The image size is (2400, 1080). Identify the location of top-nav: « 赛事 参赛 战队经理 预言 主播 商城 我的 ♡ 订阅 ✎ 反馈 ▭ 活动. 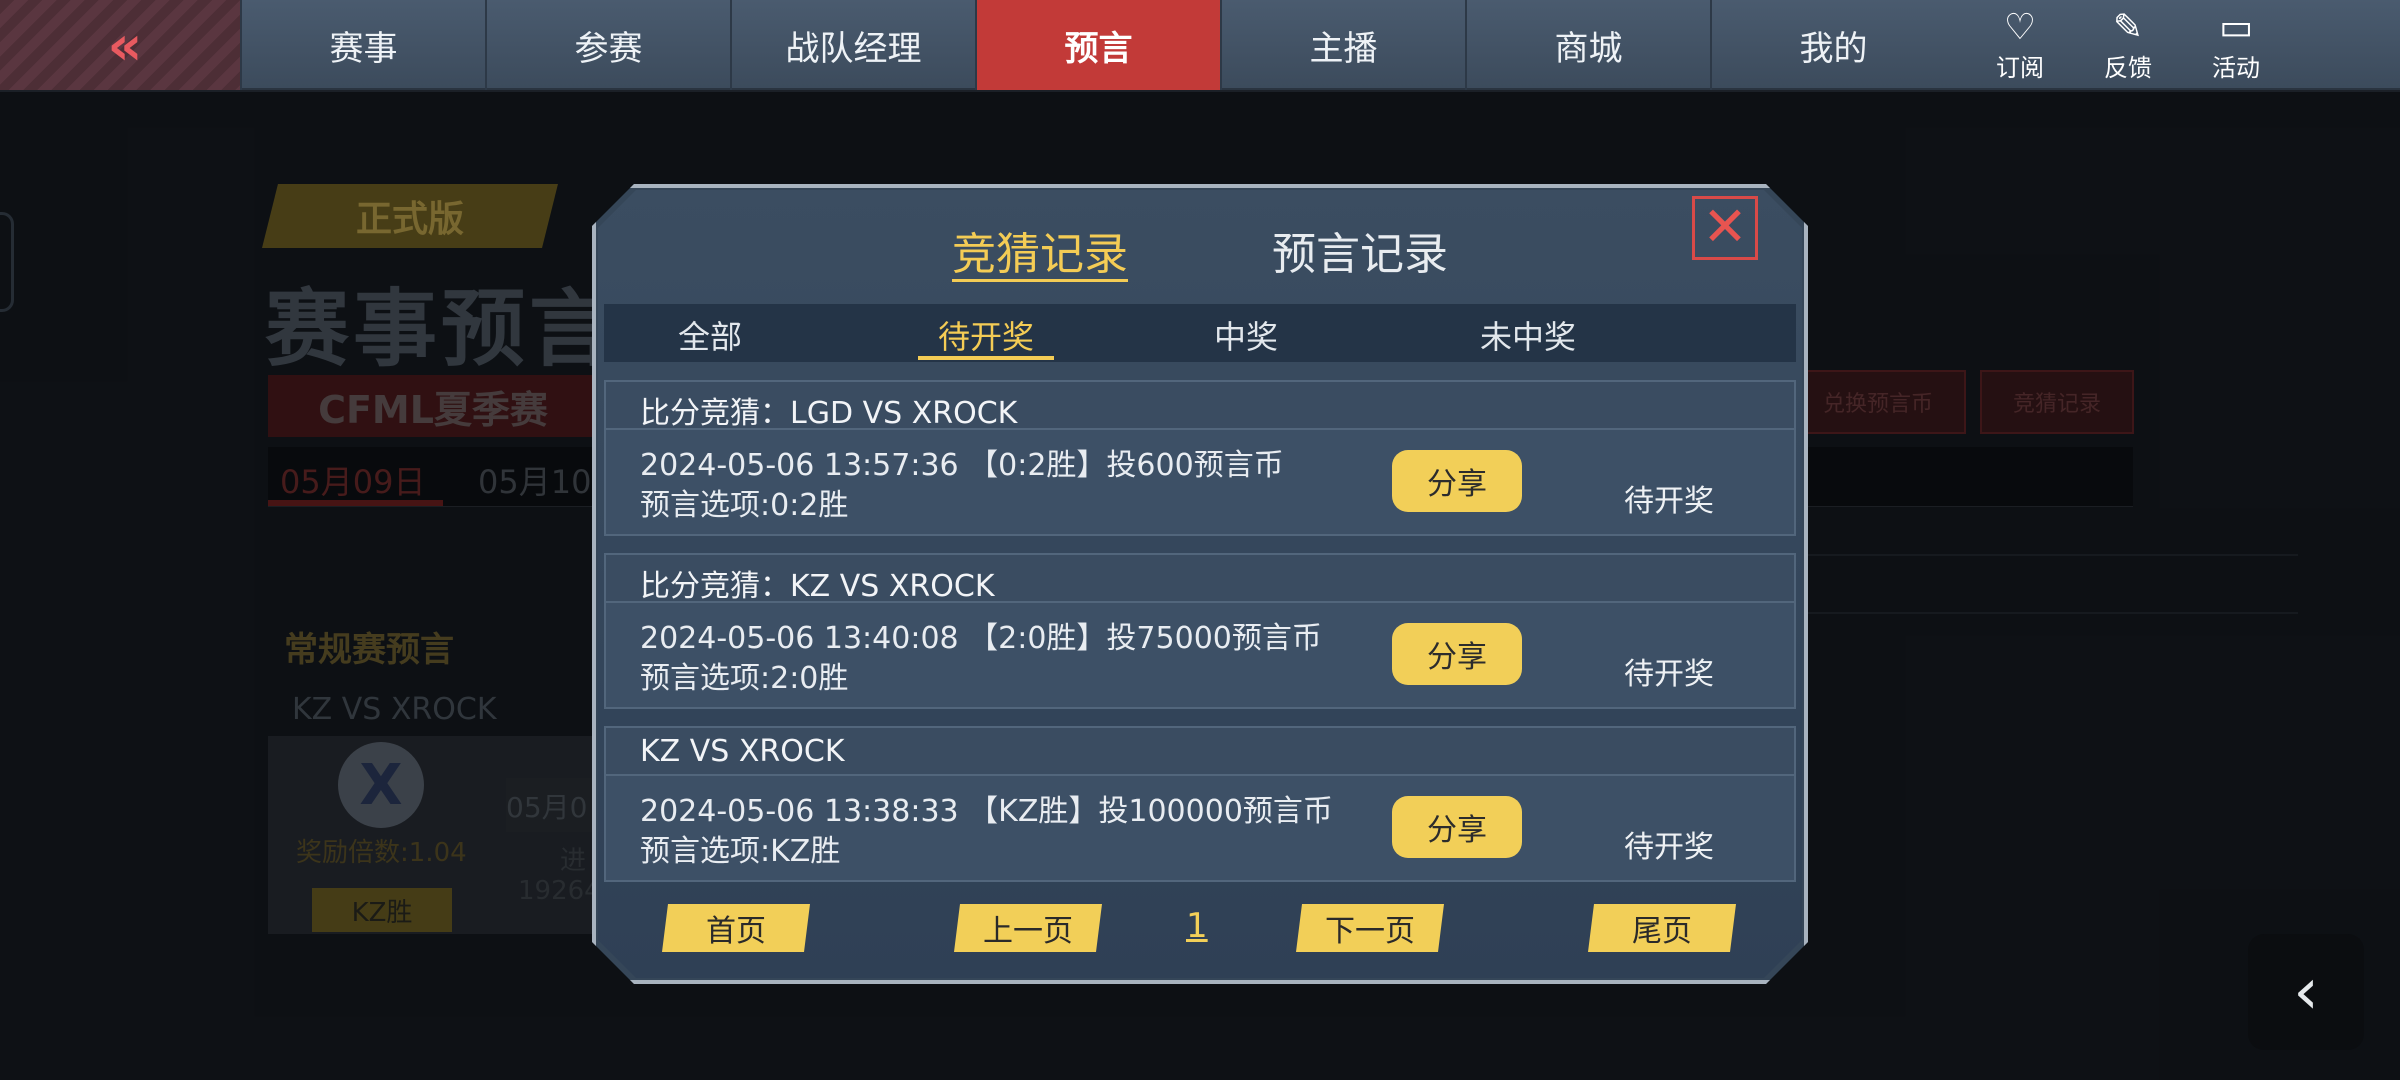
(1200, 45).